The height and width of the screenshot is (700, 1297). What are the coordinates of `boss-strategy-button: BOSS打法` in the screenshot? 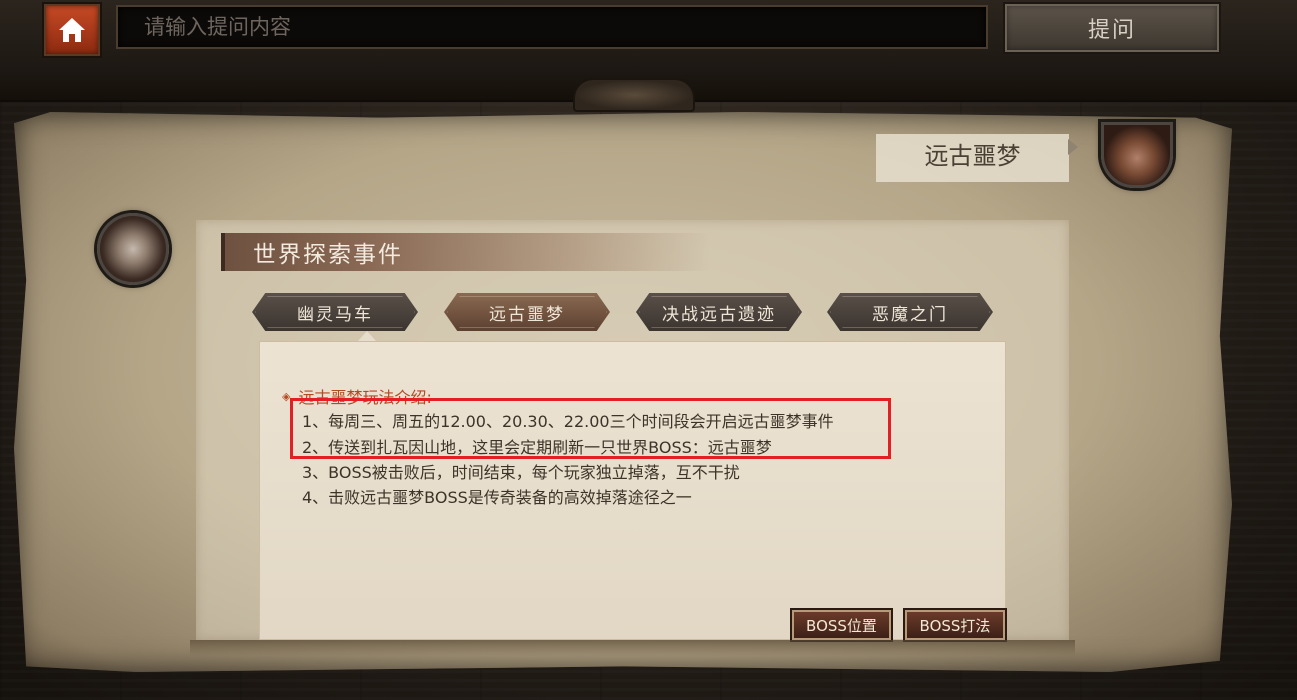 It's located at (955, 625).